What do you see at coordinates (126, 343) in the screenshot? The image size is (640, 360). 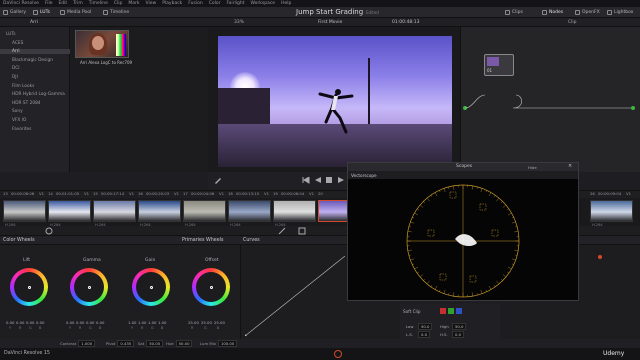 I see `control-value: 0.435` at bounding box center [126, 343].